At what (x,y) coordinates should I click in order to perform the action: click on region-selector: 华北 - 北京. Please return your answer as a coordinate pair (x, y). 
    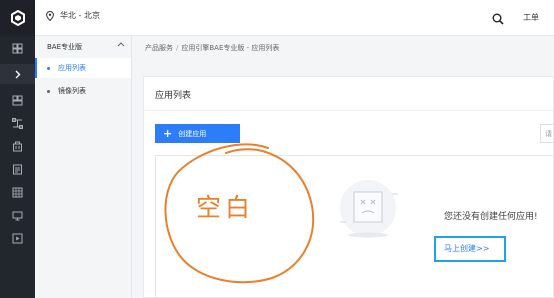
    Looking at the image, I should click on (73, 15).